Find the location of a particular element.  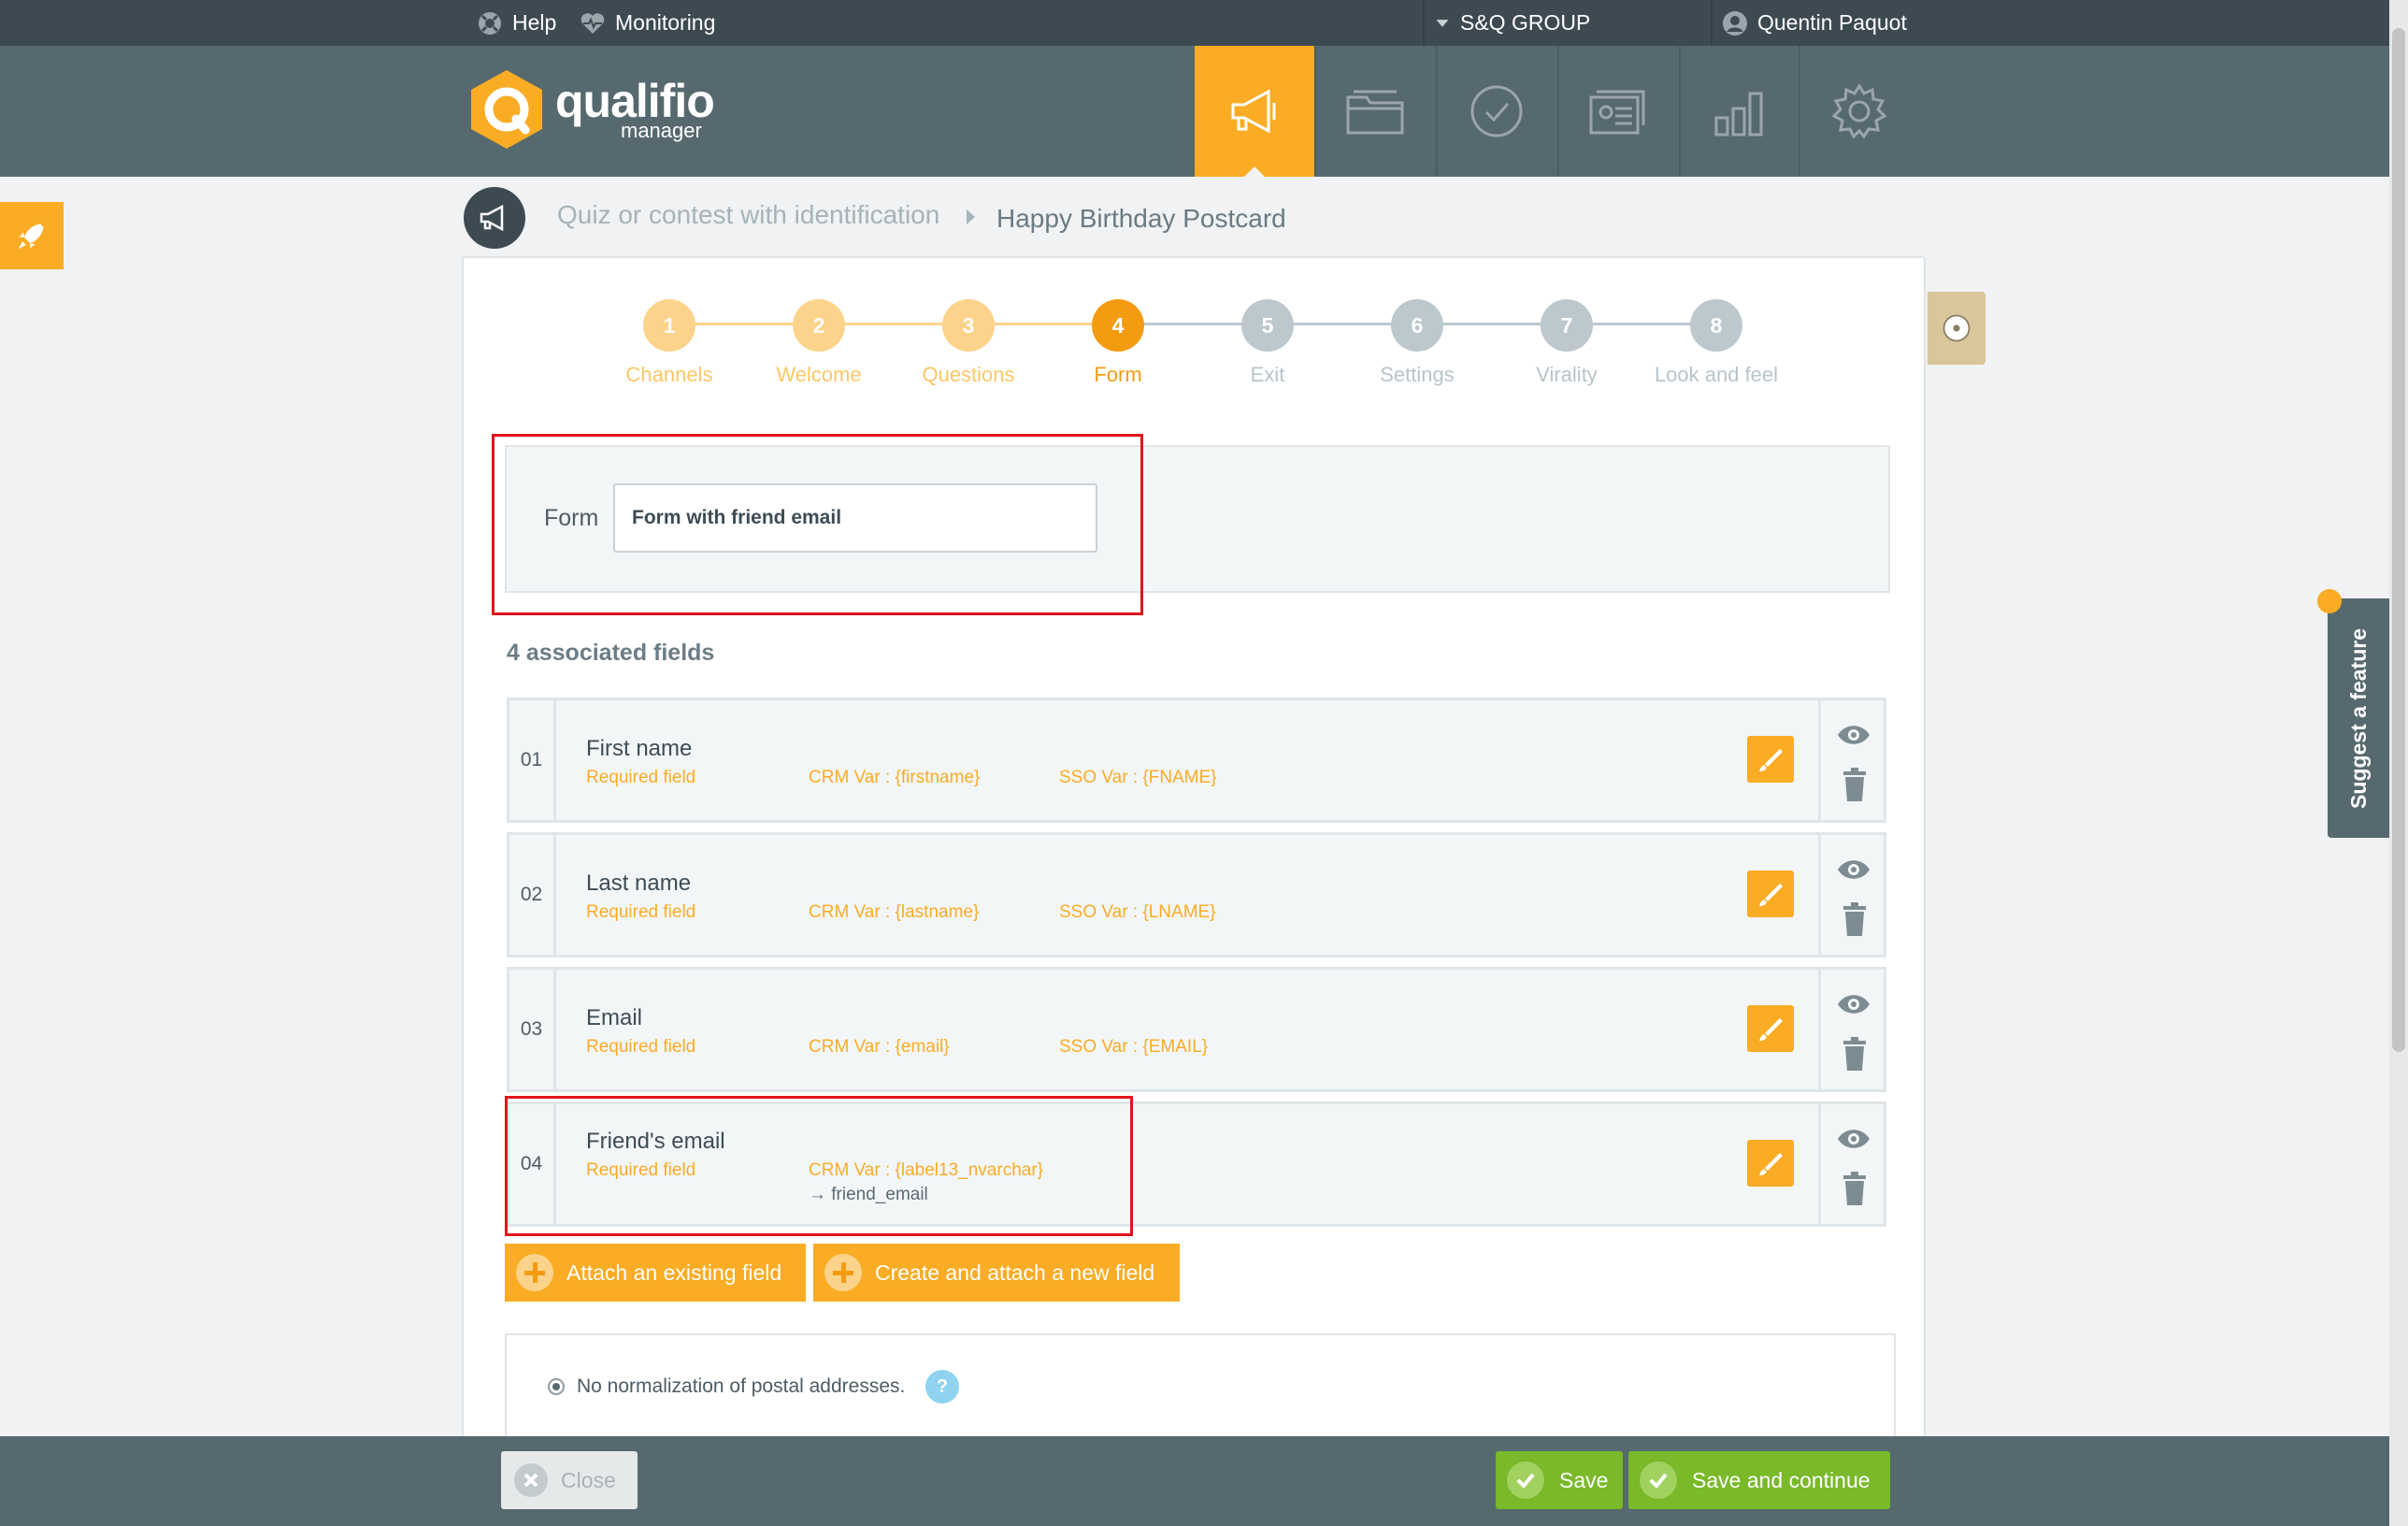

associated-fields-title: 4 associated fields is located at coordinates (611, 653).